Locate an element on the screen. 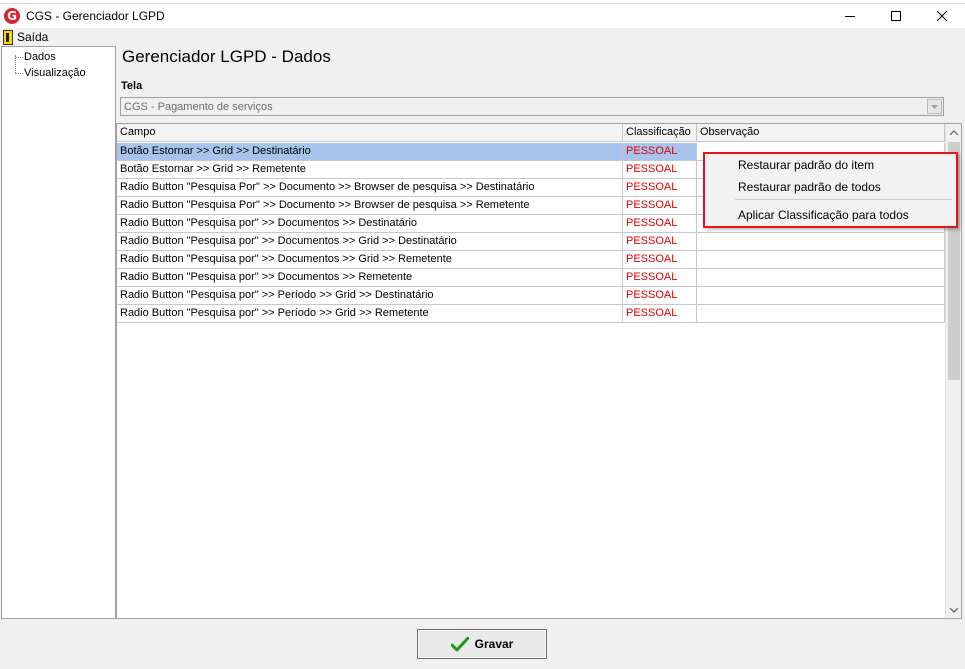  save-button-label: Gravar is located at coordinates (494, 644).